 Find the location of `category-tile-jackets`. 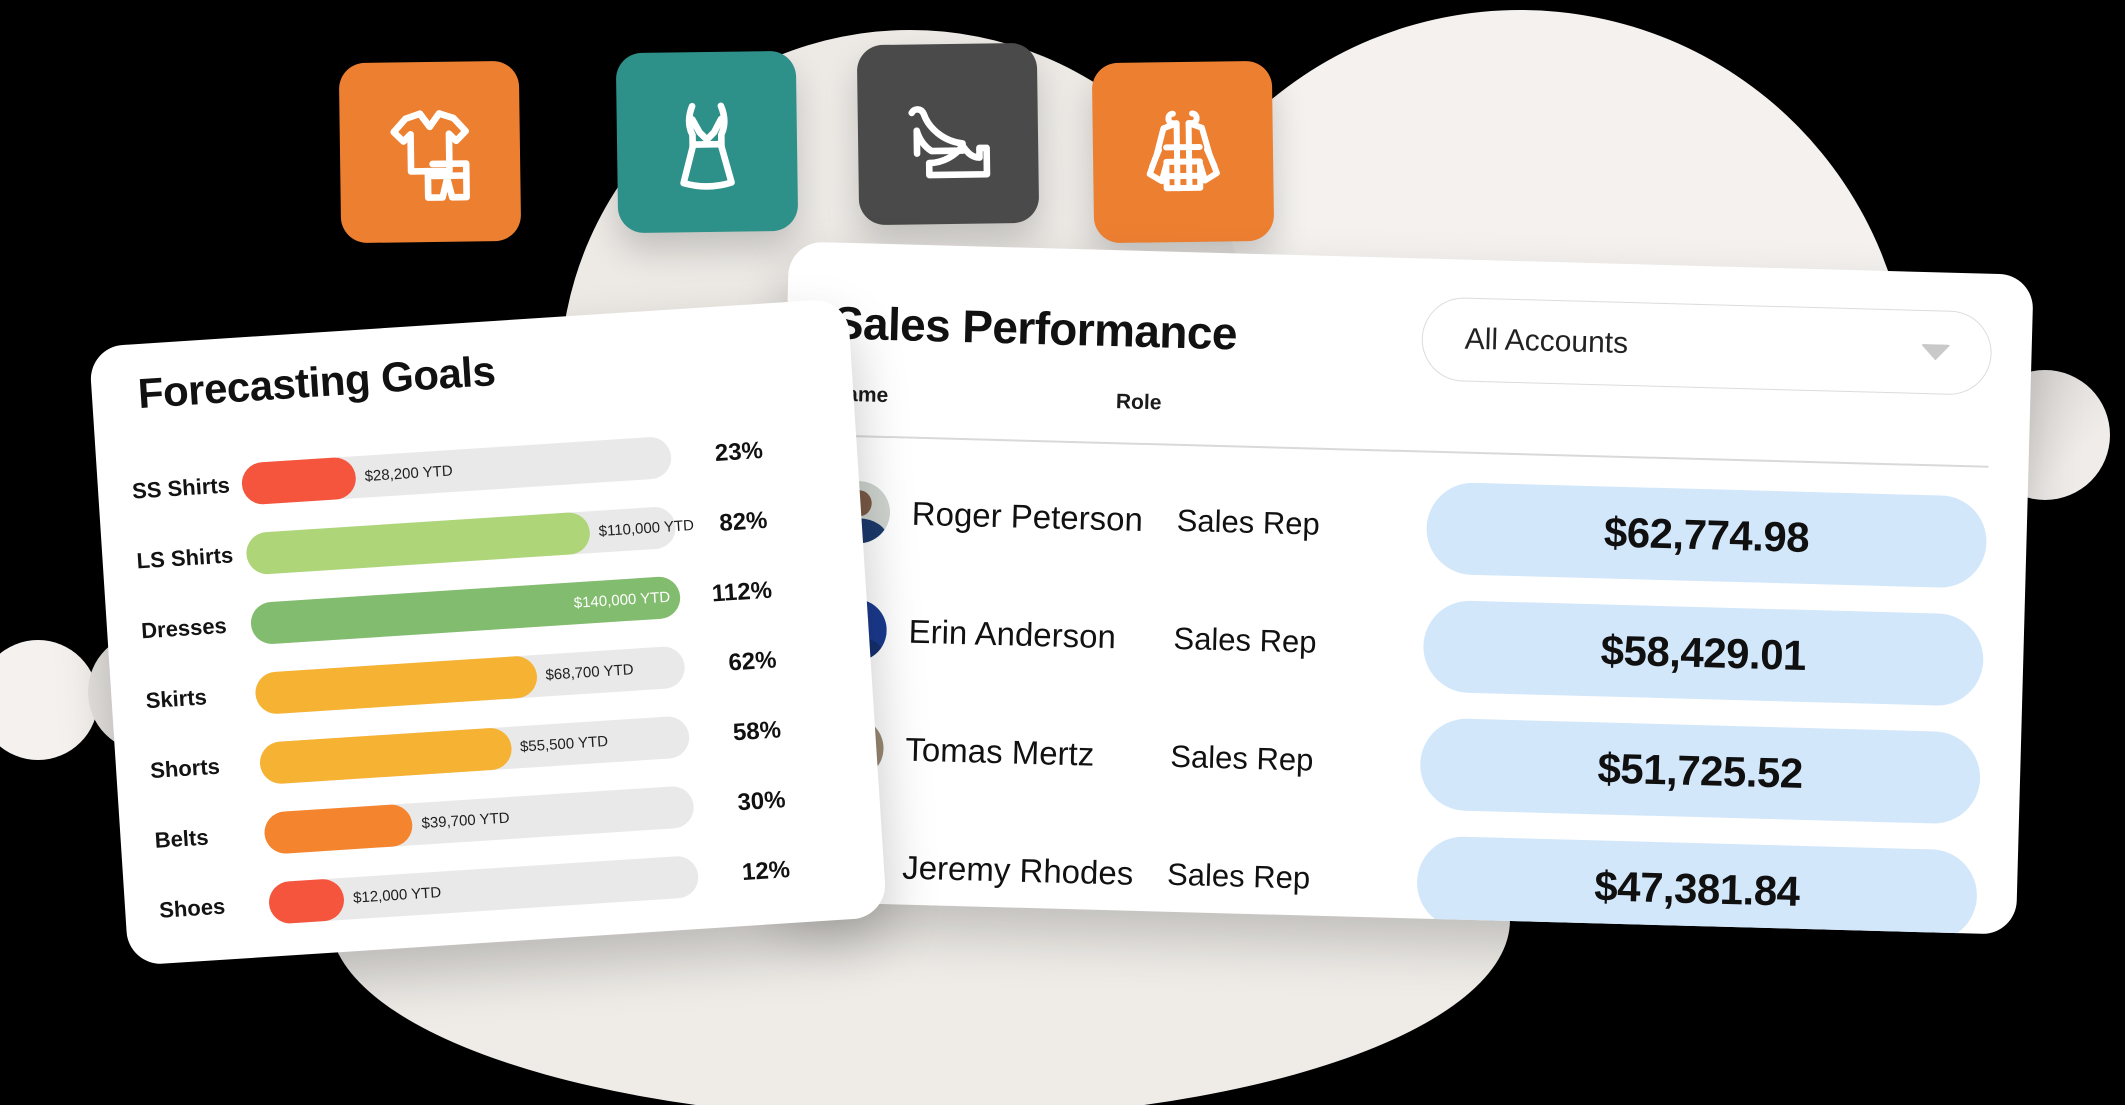

category-tile-jackets is located at coordinates (1183, 152).